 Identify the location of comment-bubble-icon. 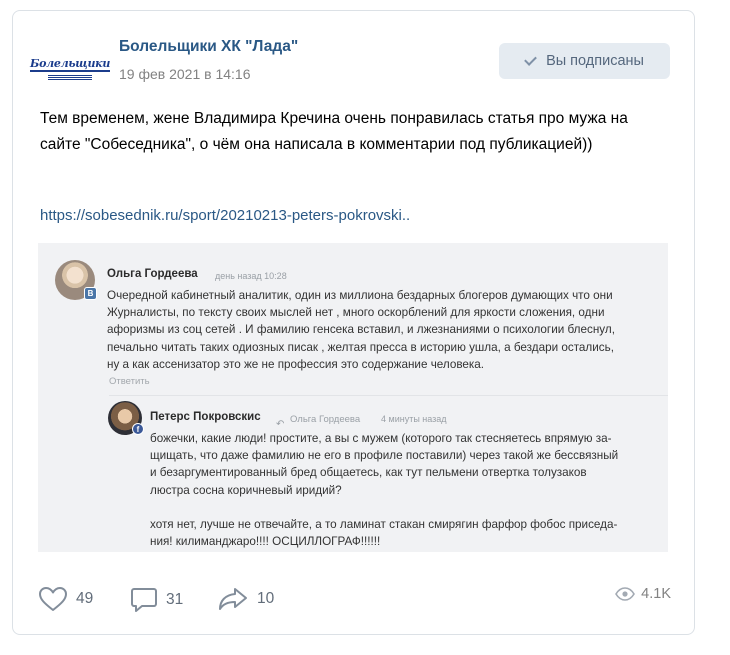
(144, 600).